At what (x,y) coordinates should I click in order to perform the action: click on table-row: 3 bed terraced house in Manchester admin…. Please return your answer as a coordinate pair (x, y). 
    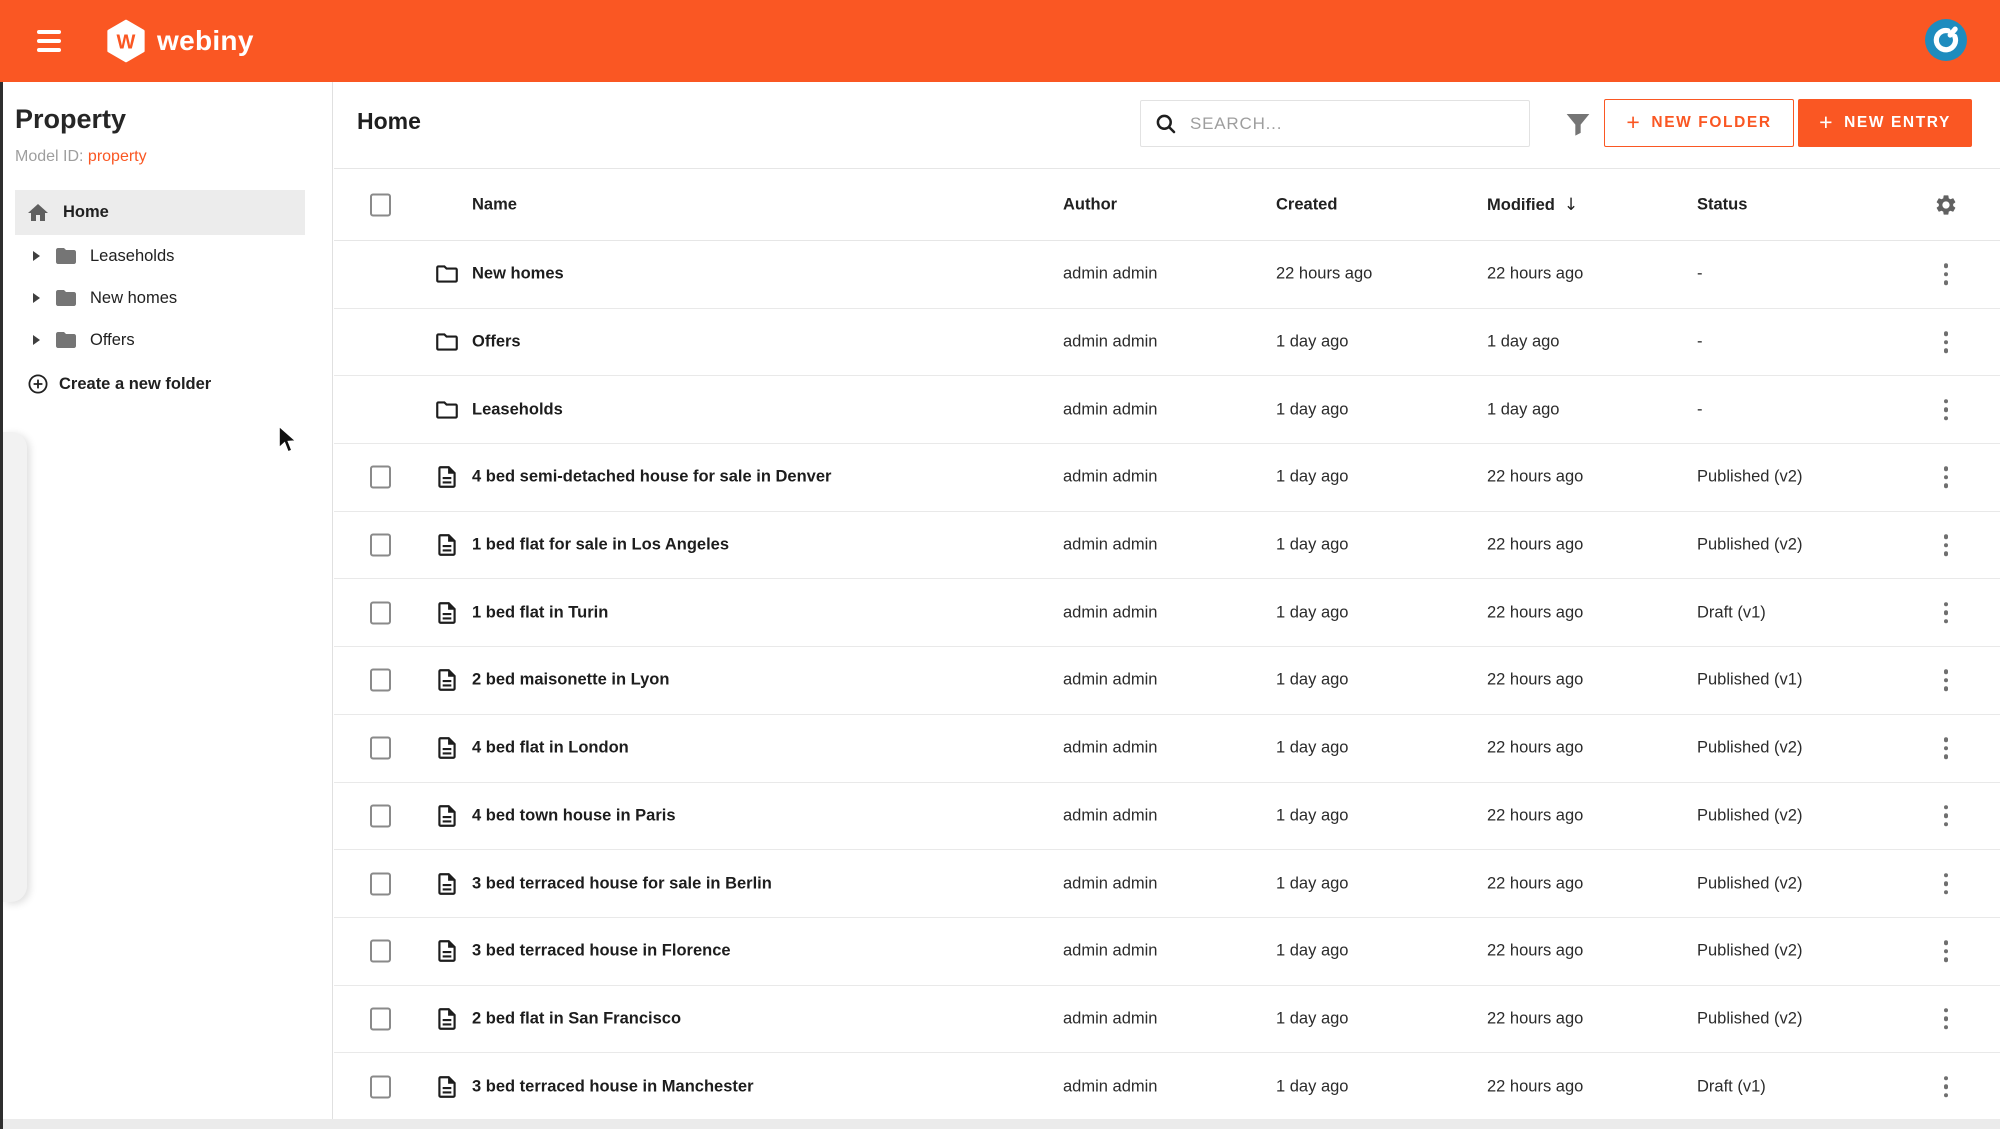
    Looking at the image, I should click on (1167, 1087).